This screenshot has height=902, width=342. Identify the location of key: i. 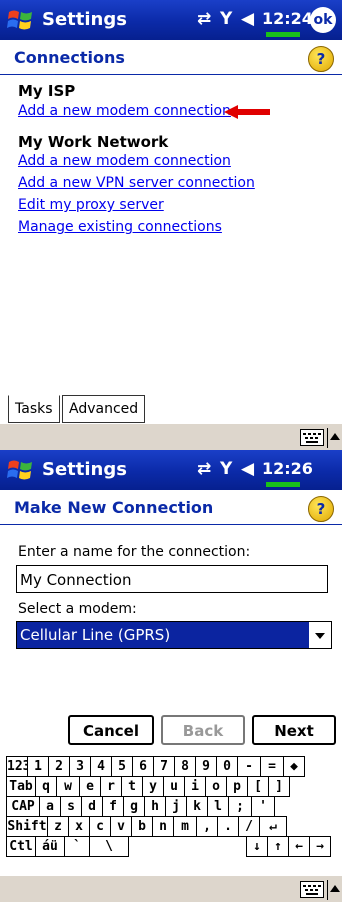
(195, 786).